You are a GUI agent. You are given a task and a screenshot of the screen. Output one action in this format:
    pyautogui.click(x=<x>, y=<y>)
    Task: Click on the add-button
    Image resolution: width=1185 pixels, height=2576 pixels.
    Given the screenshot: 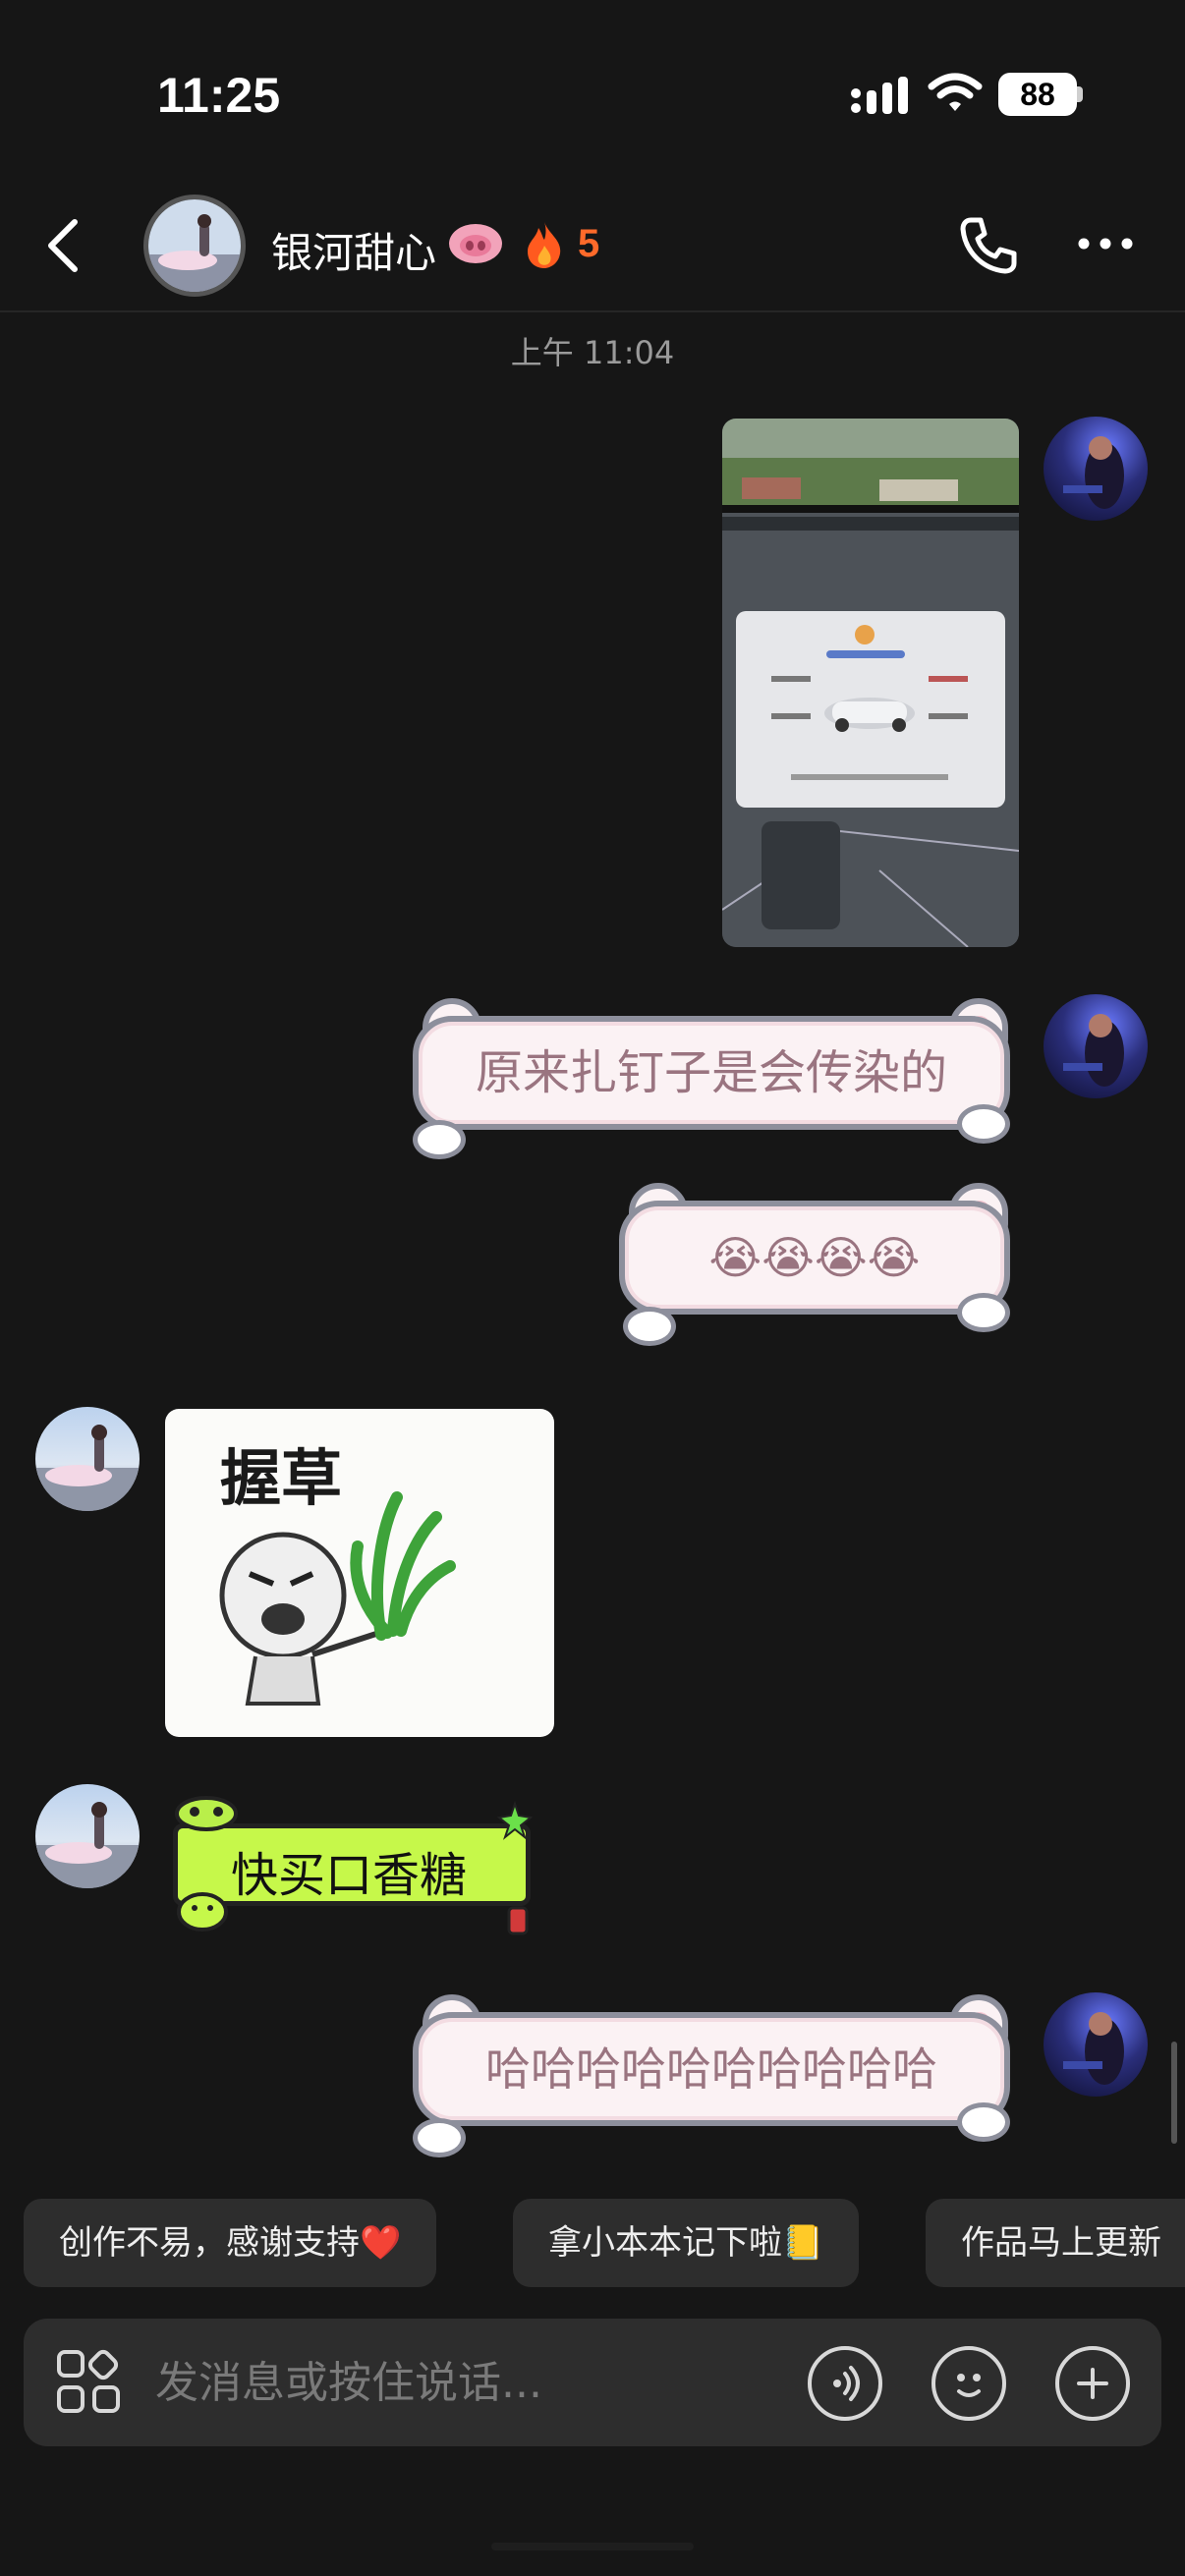 What is the action you would take?
    pyautogui.click(x=1092, y=2383)
    